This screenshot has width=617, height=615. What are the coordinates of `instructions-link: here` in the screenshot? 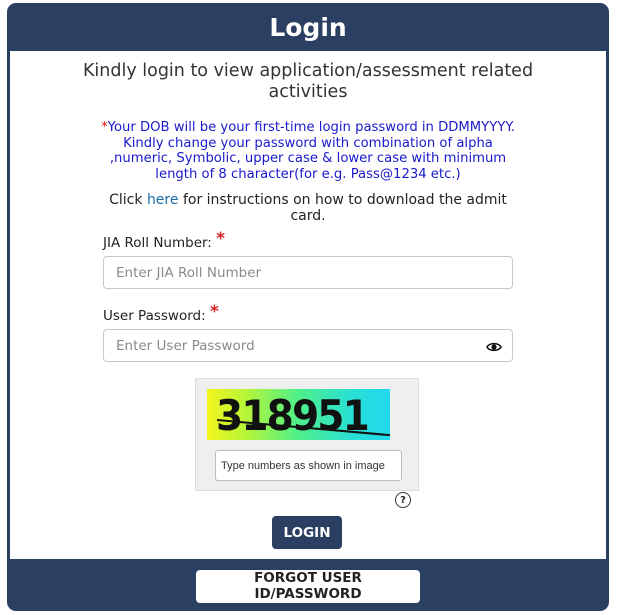 It's located at (163, 200).